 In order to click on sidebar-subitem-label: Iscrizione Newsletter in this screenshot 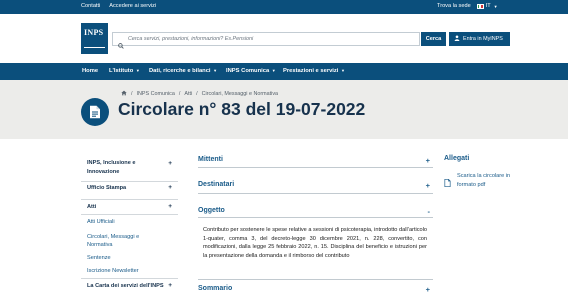, I will do `click(113, 271)`.